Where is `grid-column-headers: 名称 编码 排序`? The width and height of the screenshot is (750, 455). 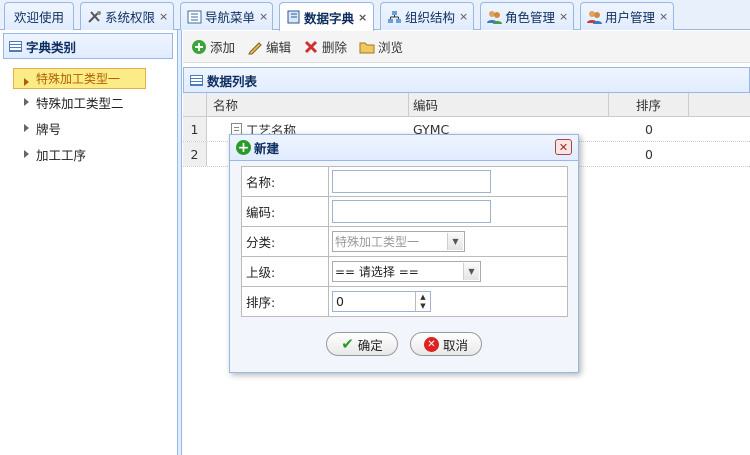 grid-column-headers: 名称 编码 排序 is located at coordinates (466, 105).